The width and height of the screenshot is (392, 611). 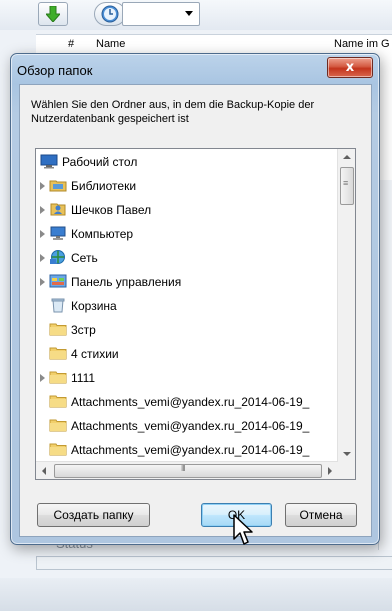 I want to click on user-folder-icon, so click(x=58, y=209).